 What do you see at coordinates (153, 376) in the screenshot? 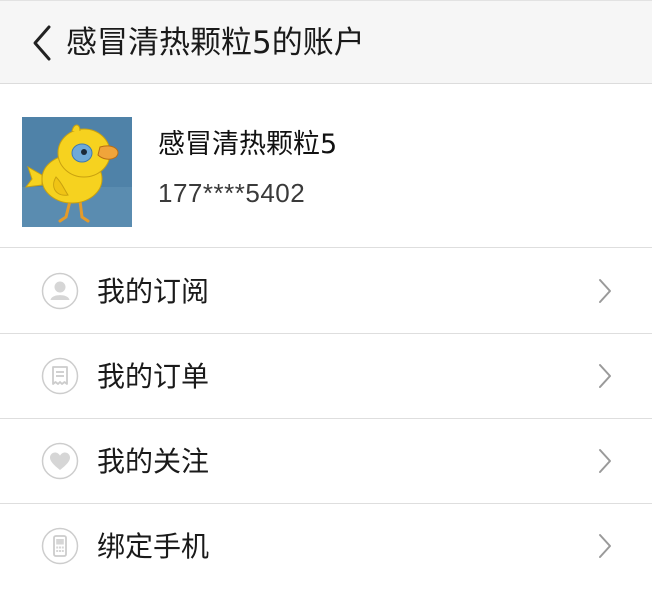
I see `menu-item-label: 我的订单` at bounding box center [153, 376].